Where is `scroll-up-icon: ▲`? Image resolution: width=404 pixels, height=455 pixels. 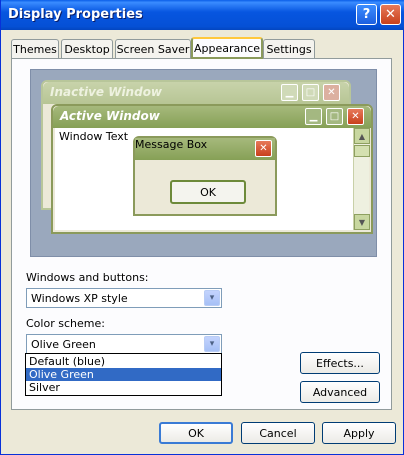 scroll-up-icon: ▲ is located at coordinates (362, 136).